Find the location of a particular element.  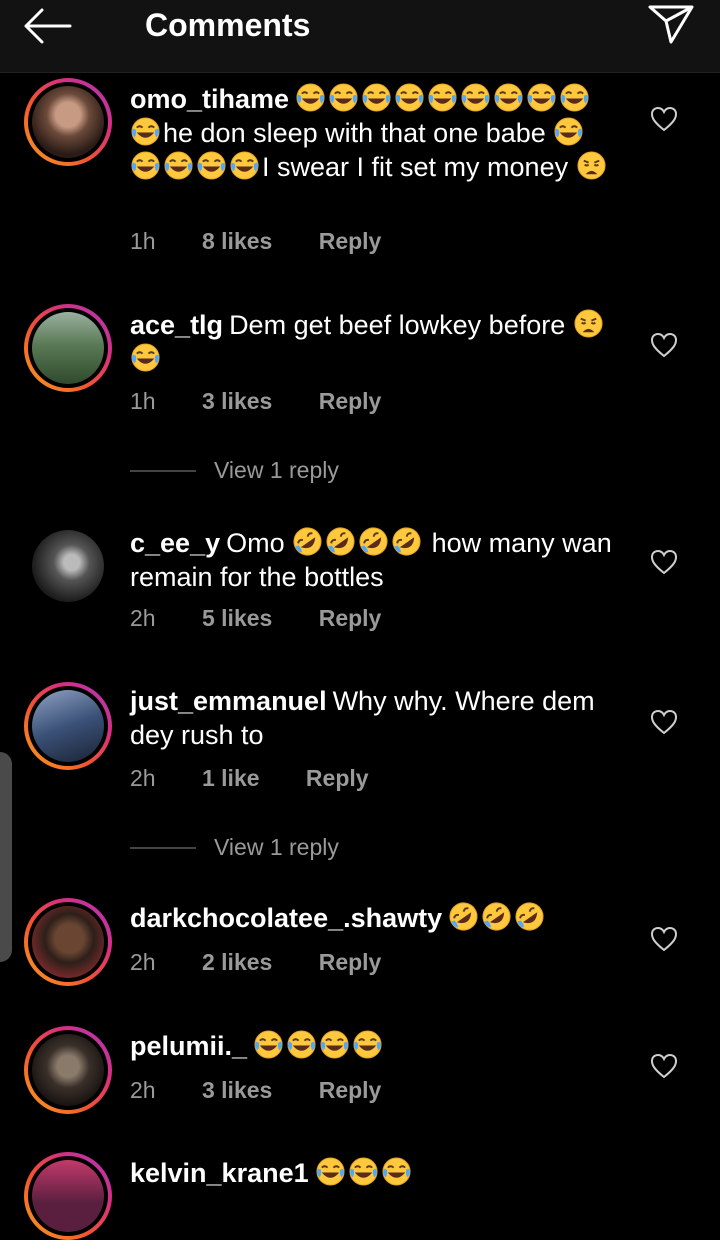

comment-text: pelumii._ is located at coordinates (377, 1046).